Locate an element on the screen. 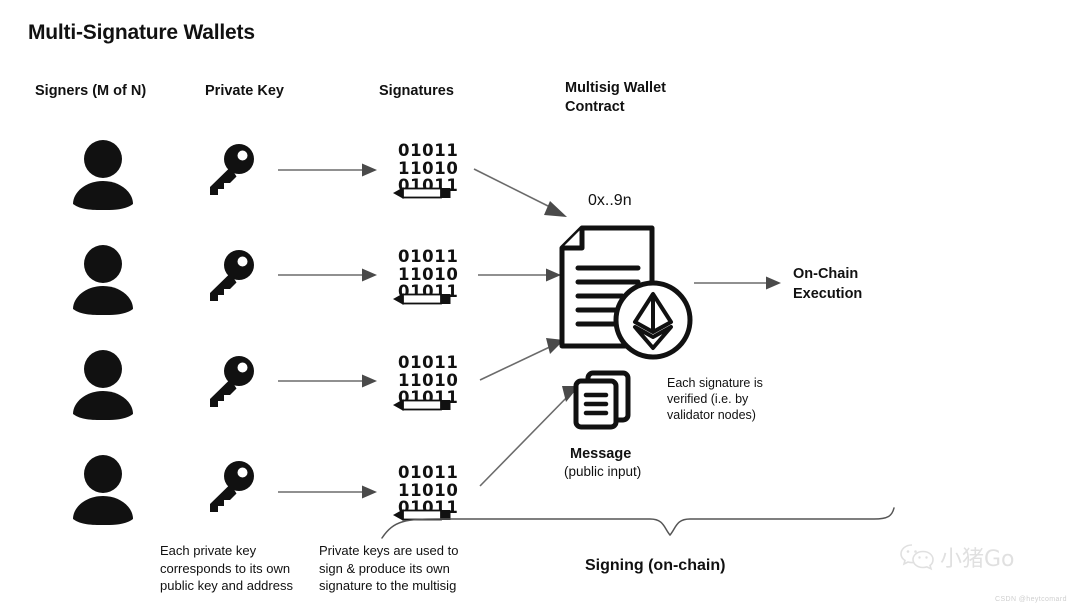  brace-label: Signing (on-chain) is located at coordinates (655, 565).